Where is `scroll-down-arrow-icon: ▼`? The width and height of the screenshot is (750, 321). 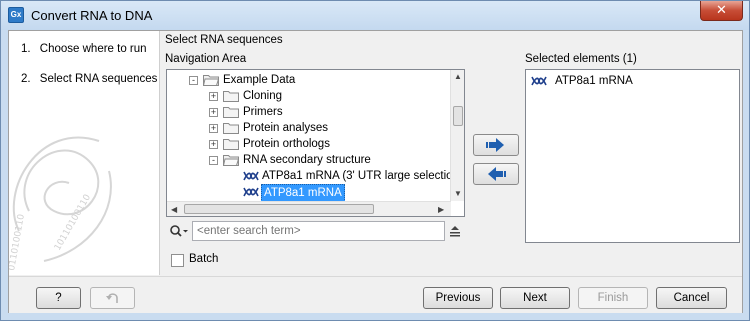
scroll-down-arrow-icon: ▼ is located at coordinates (458, 193).